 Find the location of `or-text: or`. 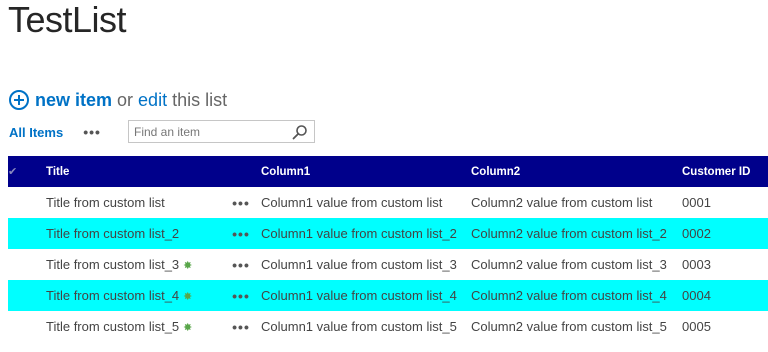

or-text: or is located at coordinates (125, 99).